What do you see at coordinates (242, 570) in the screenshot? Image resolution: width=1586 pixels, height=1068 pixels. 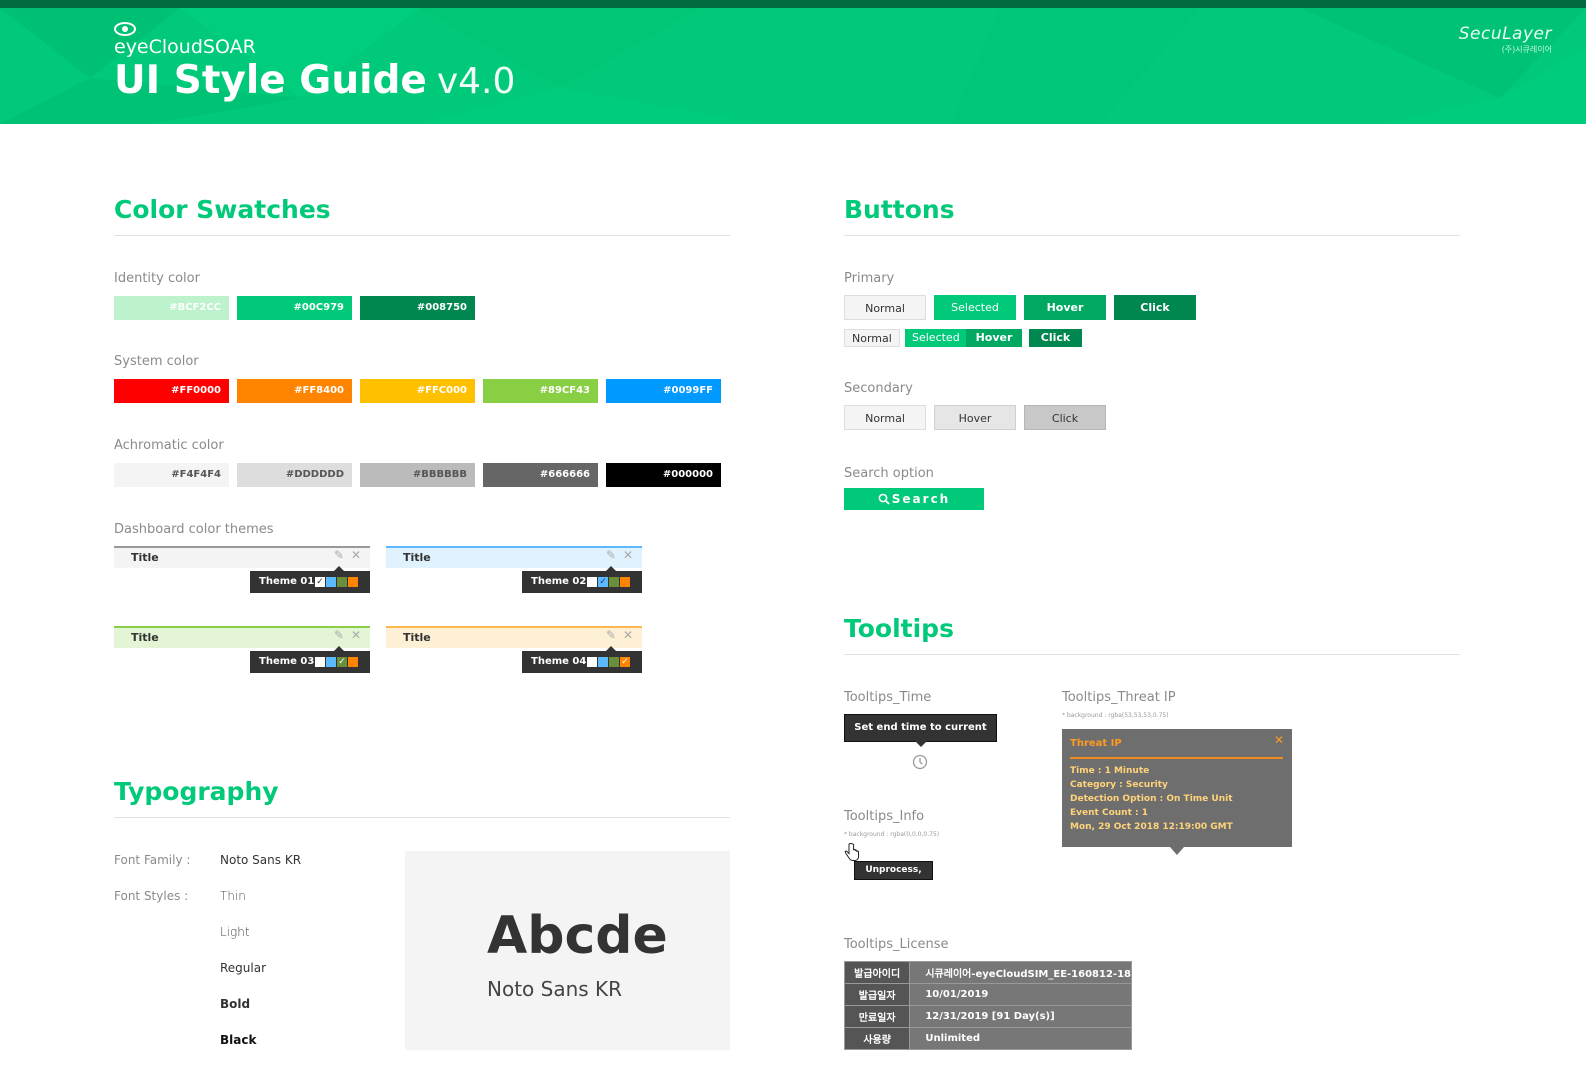 I see `dashboard-theme-preview: Title ✎ ✕ Theme 01 ✓` at bounding box center [242, 570].